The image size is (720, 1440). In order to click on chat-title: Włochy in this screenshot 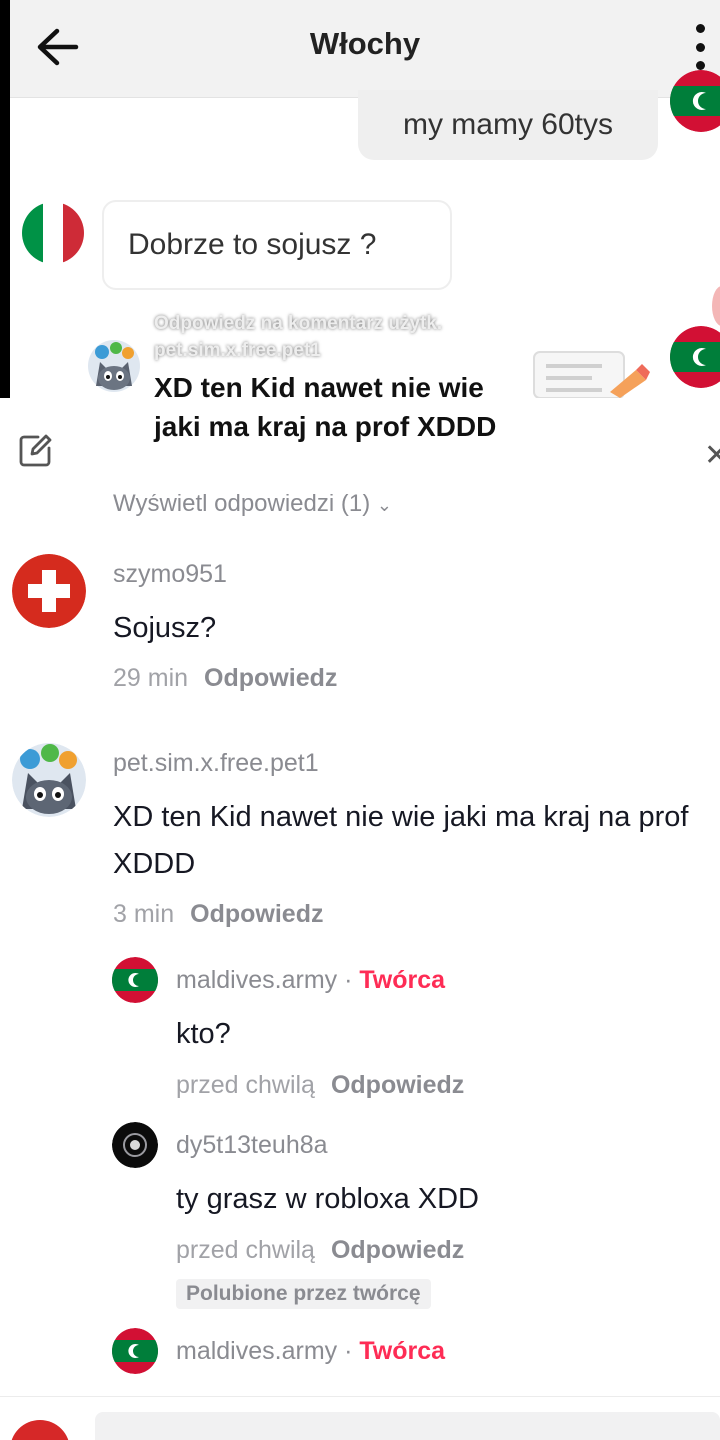, I will do `click(365, 43)`.